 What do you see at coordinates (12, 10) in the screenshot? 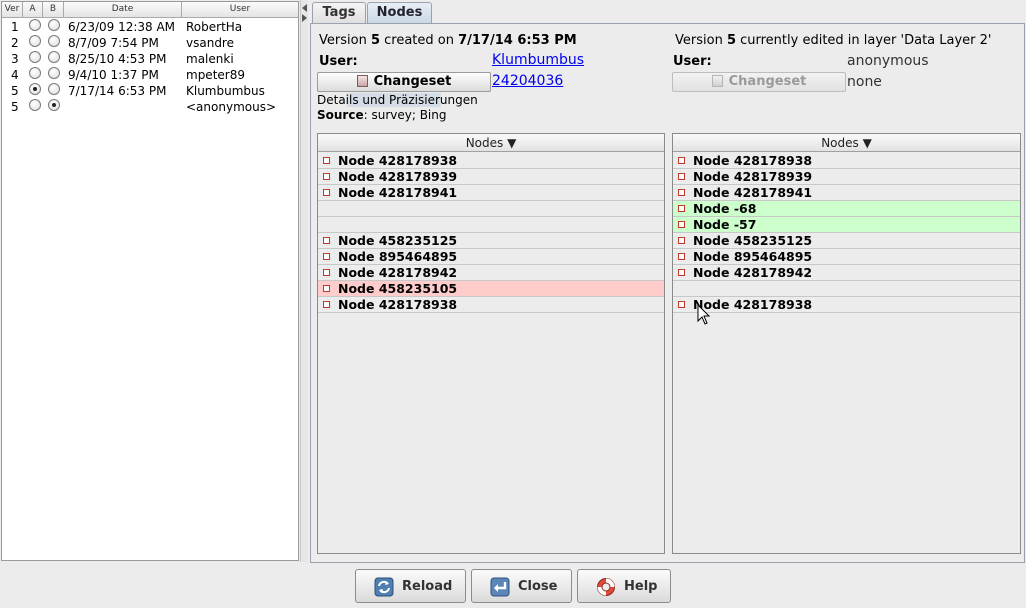
I see `column-header-ver: Ver` at bounding box center [12, 10].